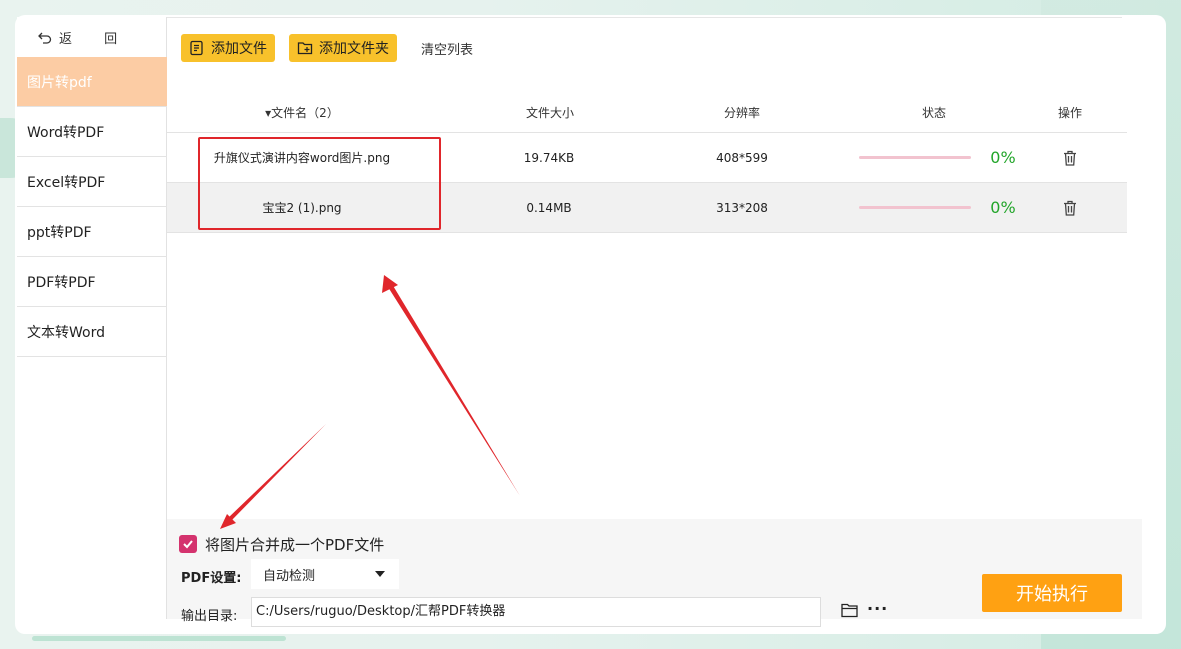 The height and width of the screenshot is (649, 1181). I want to click on file-icon, so click(196, 48).